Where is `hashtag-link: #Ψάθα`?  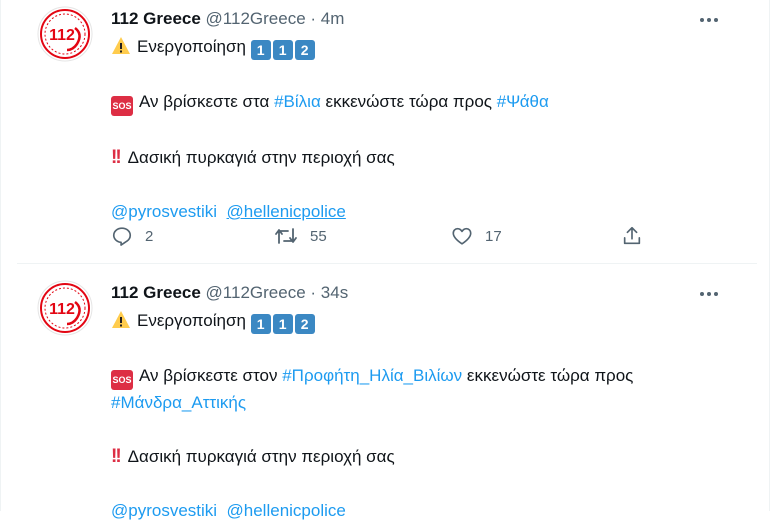
hashtag-link: #Ψάθα is located at coordinates (523, 101).